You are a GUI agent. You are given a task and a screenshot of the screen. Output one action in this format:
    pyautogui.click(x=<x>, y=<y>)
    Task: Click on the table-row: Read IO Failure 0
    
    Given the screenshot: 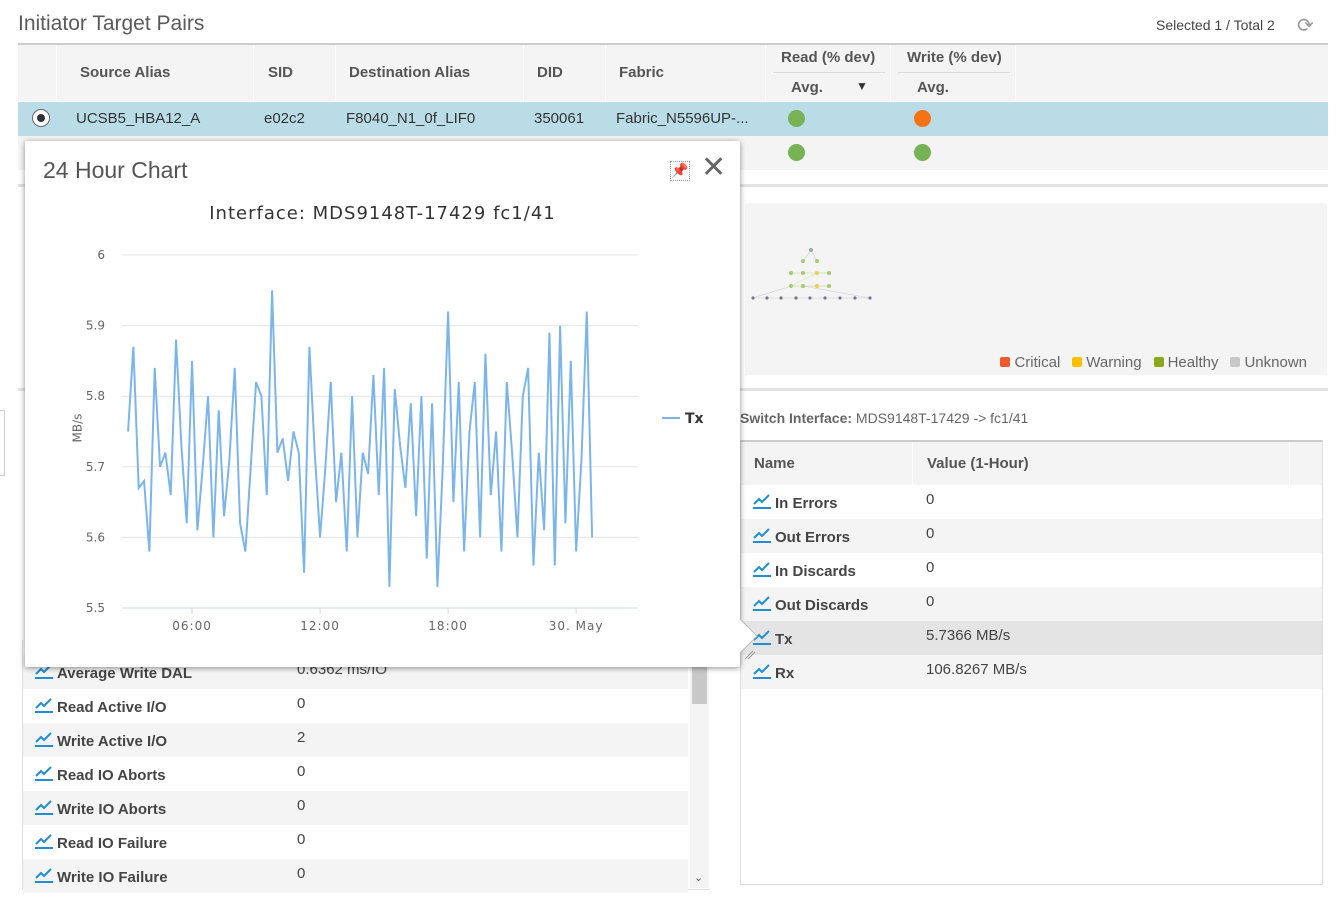 What is the action you would take?
    pyautogui.click(x=355, y=842)
    